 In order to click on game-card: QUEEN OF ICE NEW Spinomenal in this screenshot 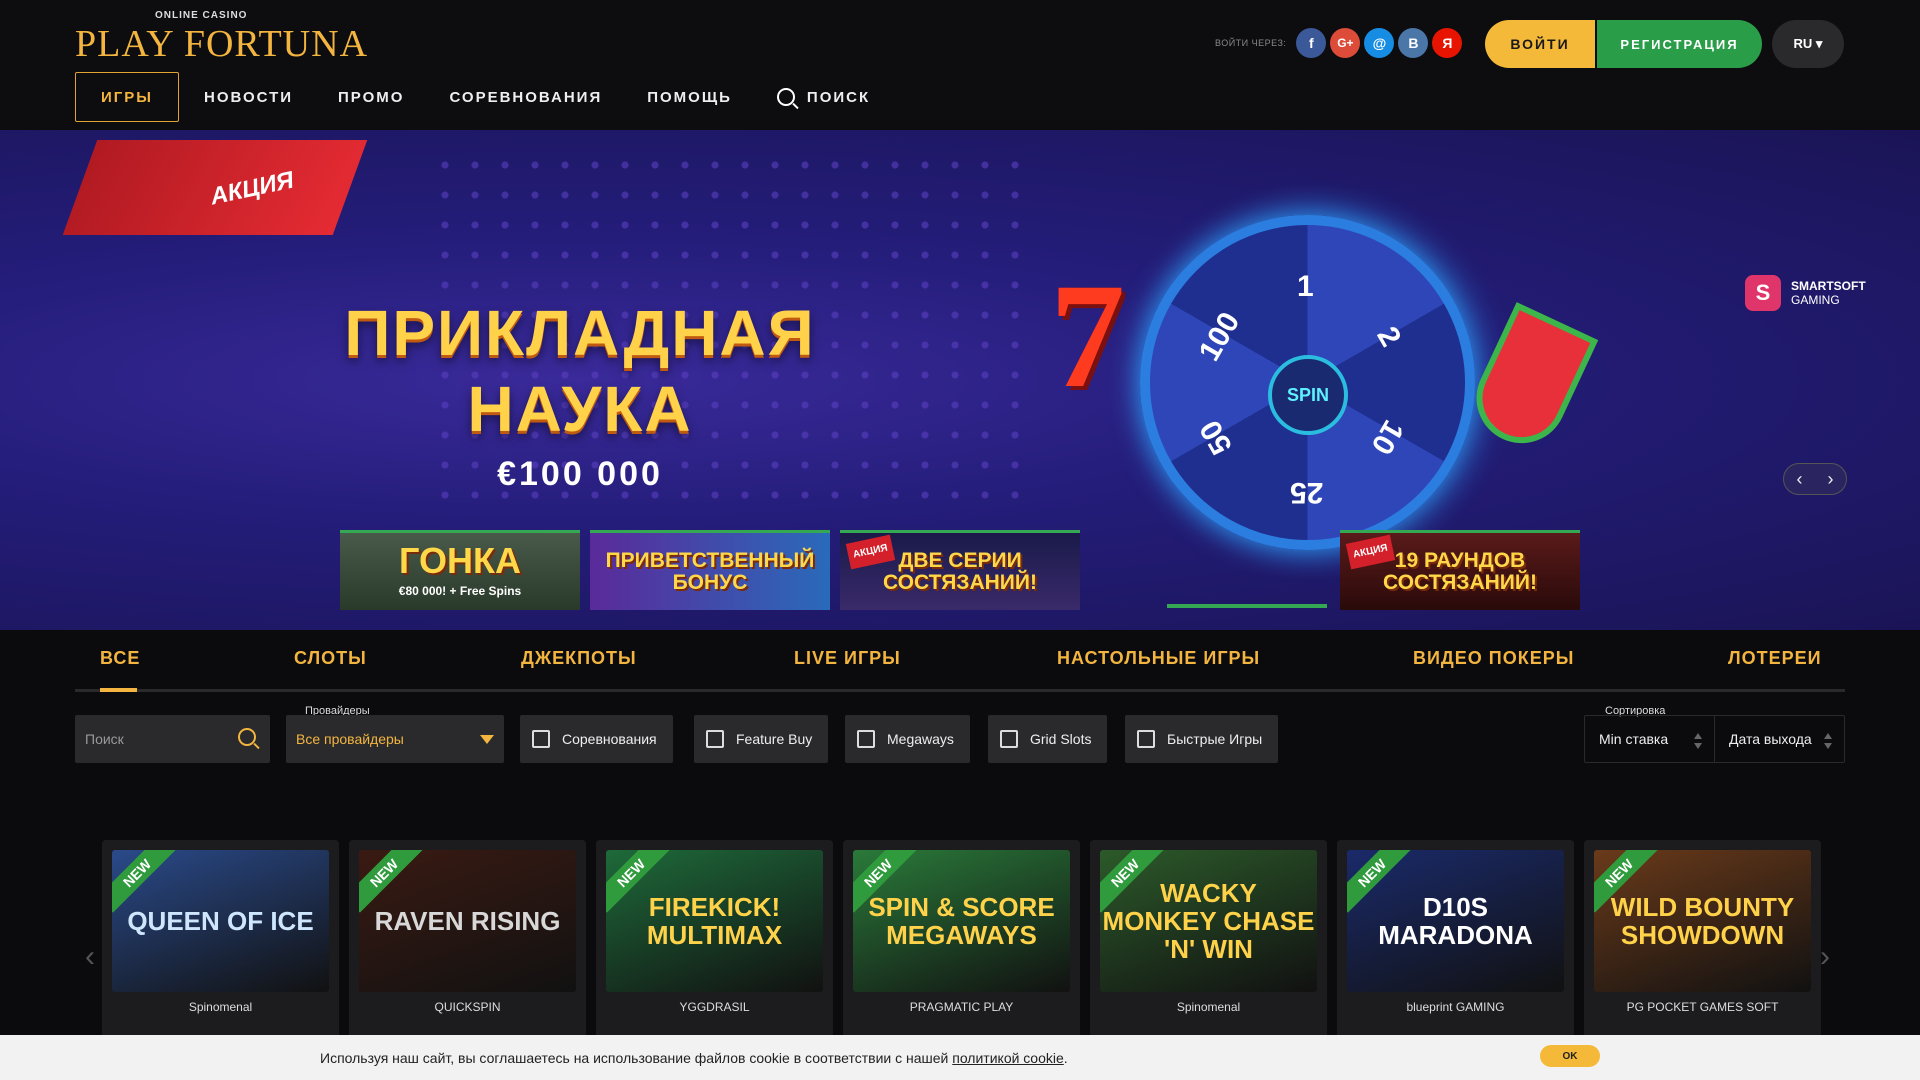, I will do `click(220, 940)`.